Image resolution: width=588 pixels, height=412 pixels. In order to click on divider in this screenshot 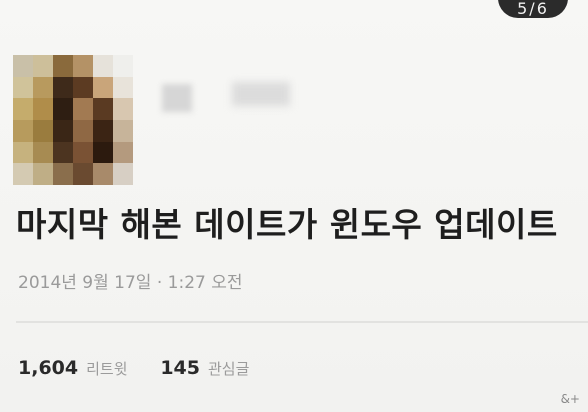, I will do `click(302, 322)`.